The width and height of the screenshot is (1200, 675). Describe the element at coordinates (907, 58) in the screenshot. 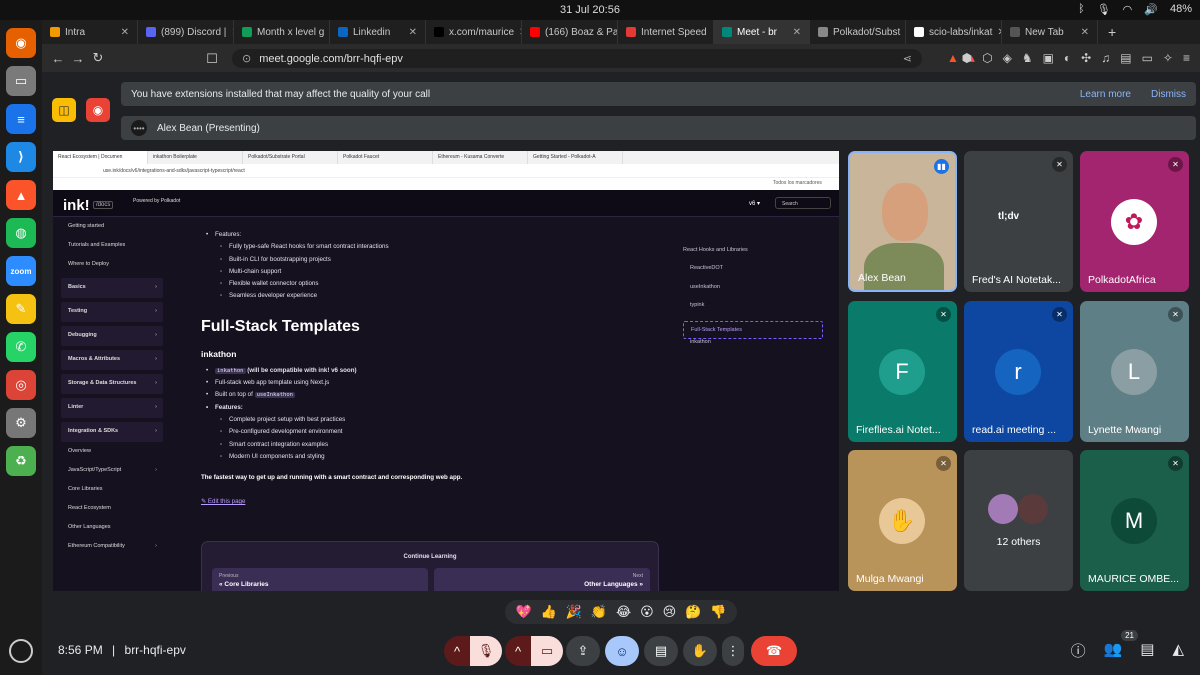

I see `share-icon: ⋖` at that location.